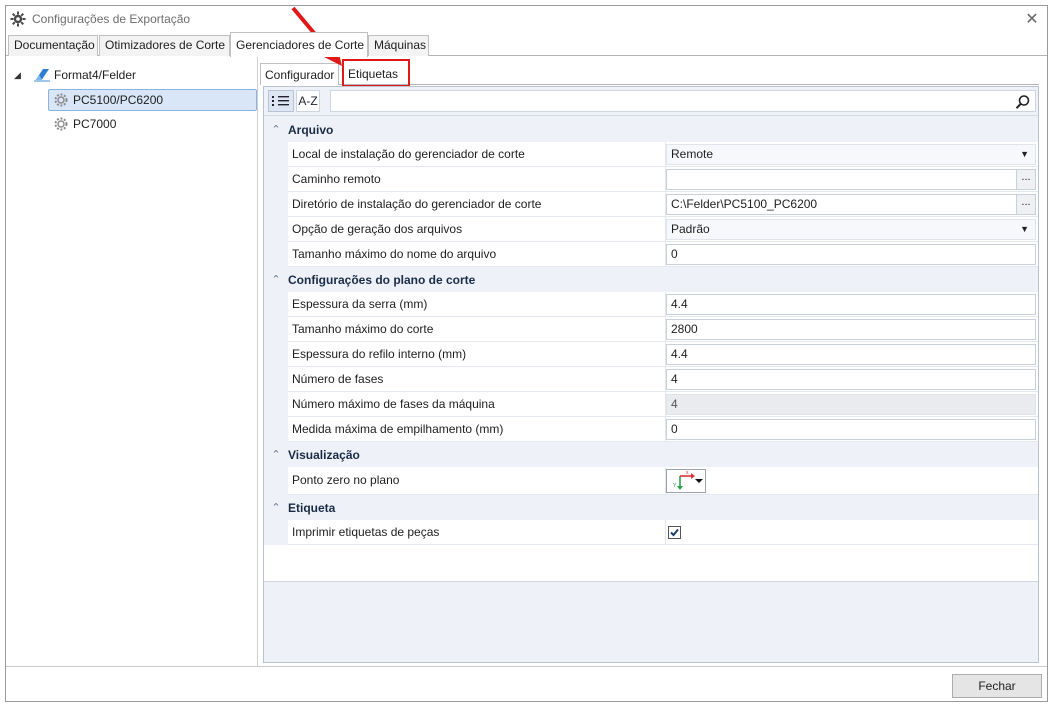 This screenshot has height=711, width=1056. Describe the element at coordinates (851, 304) in the screenshot. I see `saw-thickness-field: 4.4` at that location.